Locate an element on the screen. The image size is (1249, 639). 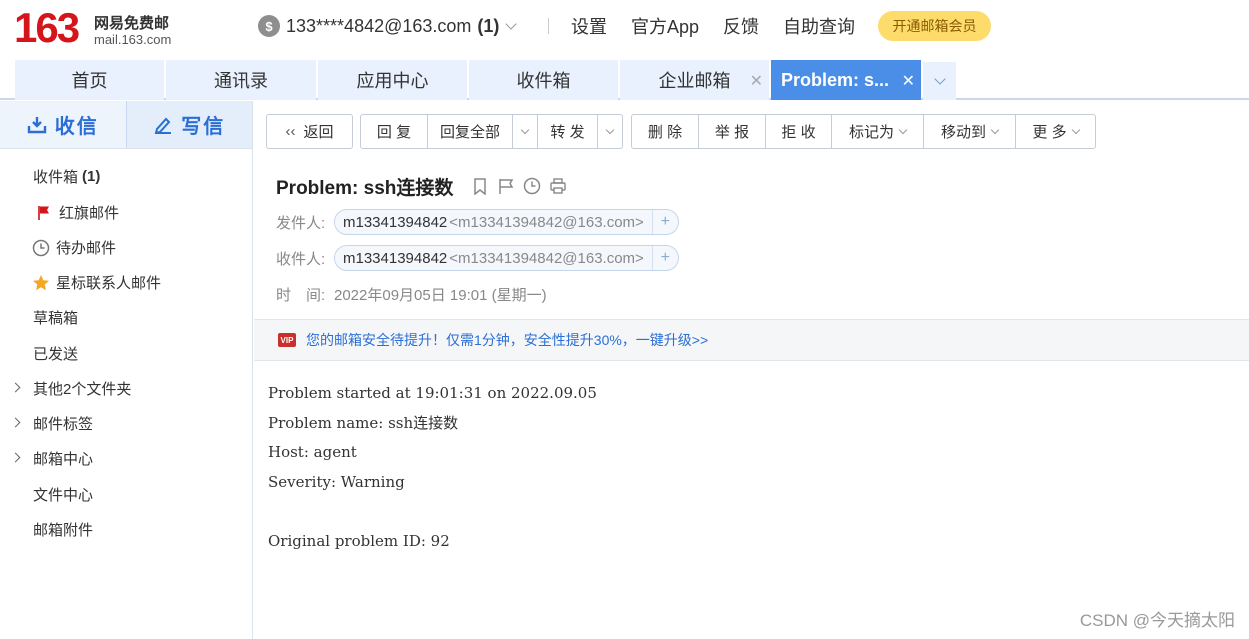
sender-label: 发件人: is located at coordinates (301, 223).